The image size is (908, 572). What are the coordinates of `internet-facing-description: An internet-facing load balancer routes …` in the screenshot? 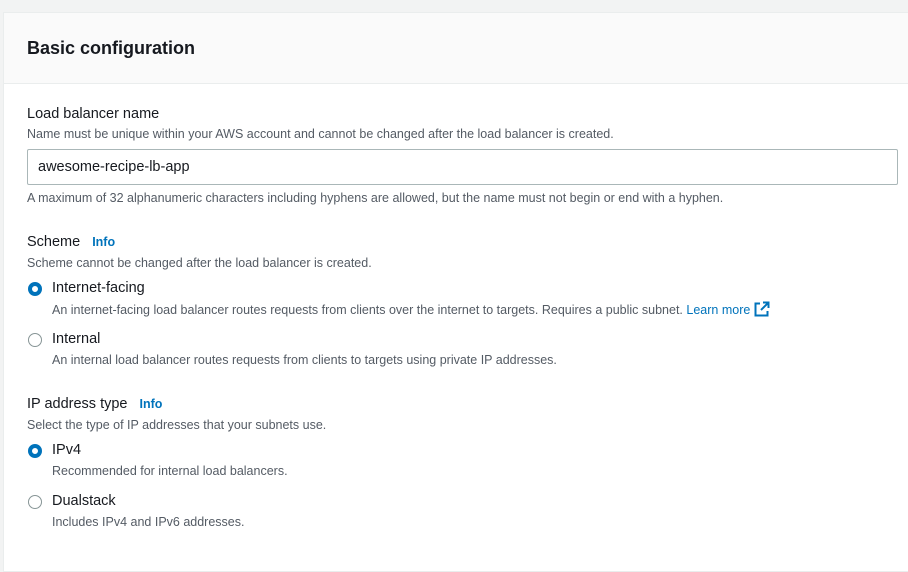 It's located at (367, 310).